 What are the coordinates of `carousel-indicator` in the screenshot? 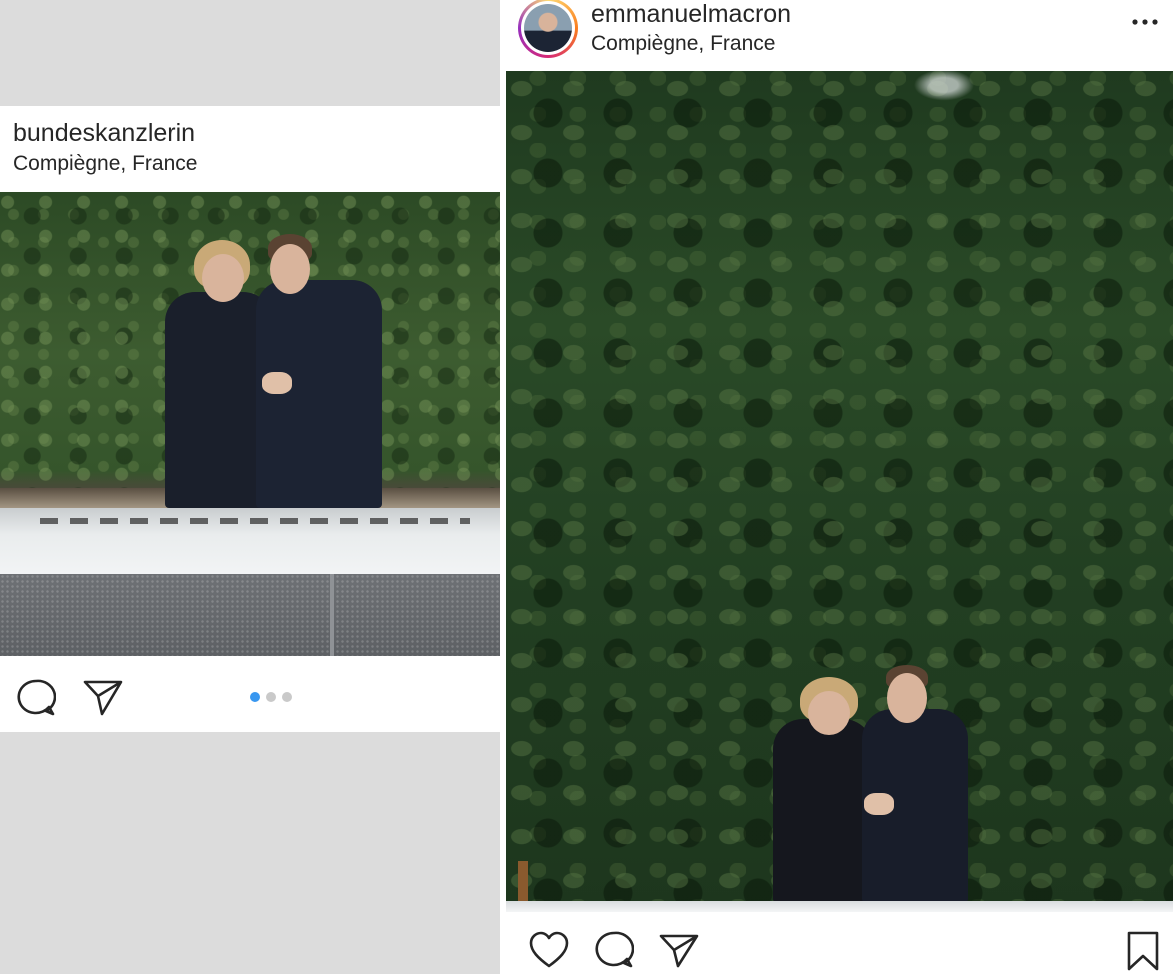 It's located at (271, 697).